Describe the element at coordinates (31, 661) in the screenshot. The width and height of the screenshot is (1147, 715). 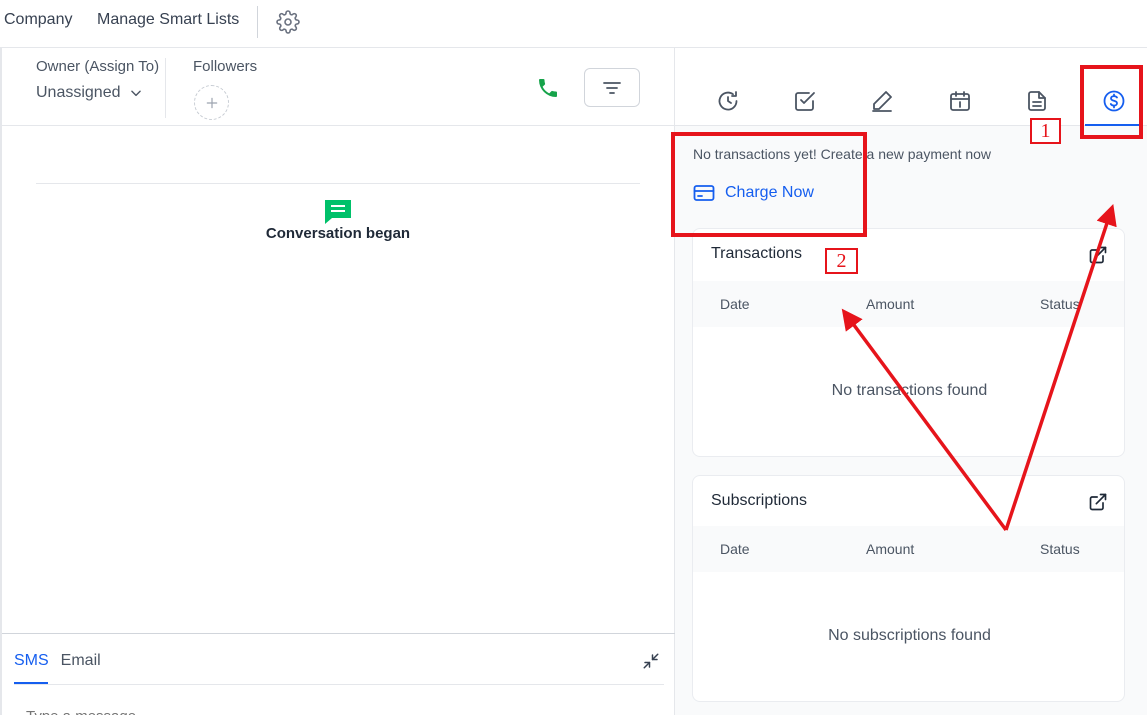
I see `tab-sms: SMS` at that location.